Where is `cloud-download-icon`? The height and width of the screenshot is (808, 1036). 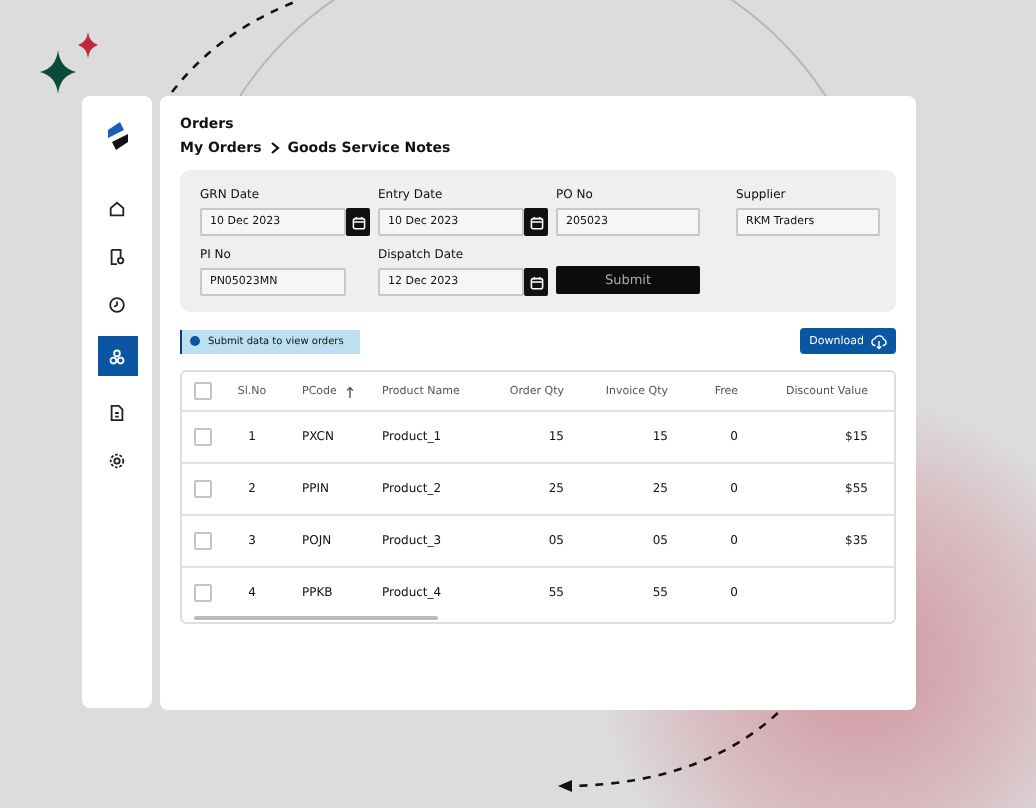
cloud-download-icon is located at coordinates (879, 341).